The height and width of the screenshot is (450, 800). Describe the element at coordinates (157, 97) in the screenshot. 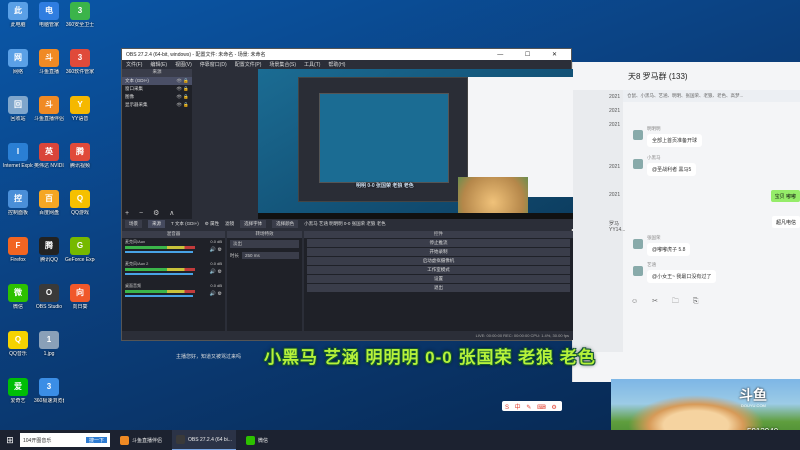

I see `source-item: 图像 👁 🔒` at that location.